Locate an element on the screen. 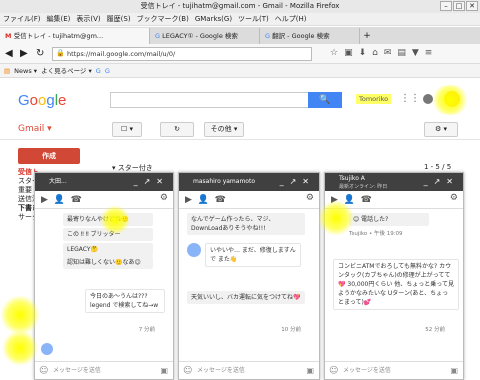 Image resolution: width=480 pixels, height=380 pixels. maximize-button: □ is located at coordinates (459, 6).